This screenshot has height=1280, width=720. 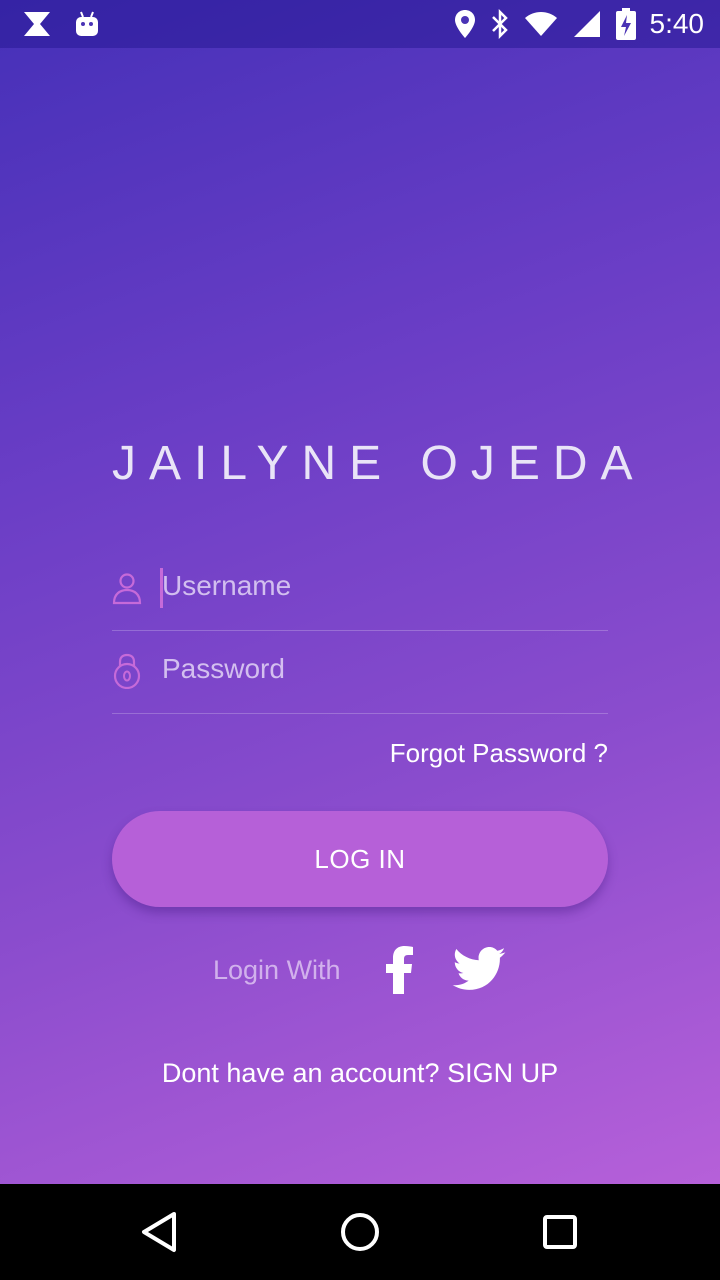 What do you see at coordinates (127, 671) in the screenshot?
I see `lock-icon` at bounding box center [127, 671].